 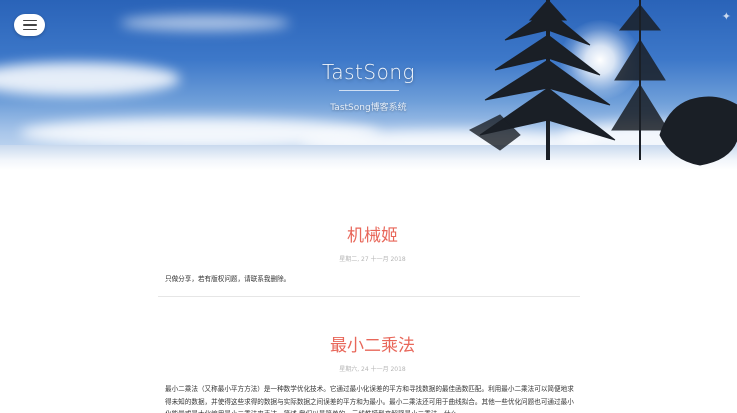 I want to click on post-date: 星期六, 24 十一月 2018, so click(x=372, y=369).